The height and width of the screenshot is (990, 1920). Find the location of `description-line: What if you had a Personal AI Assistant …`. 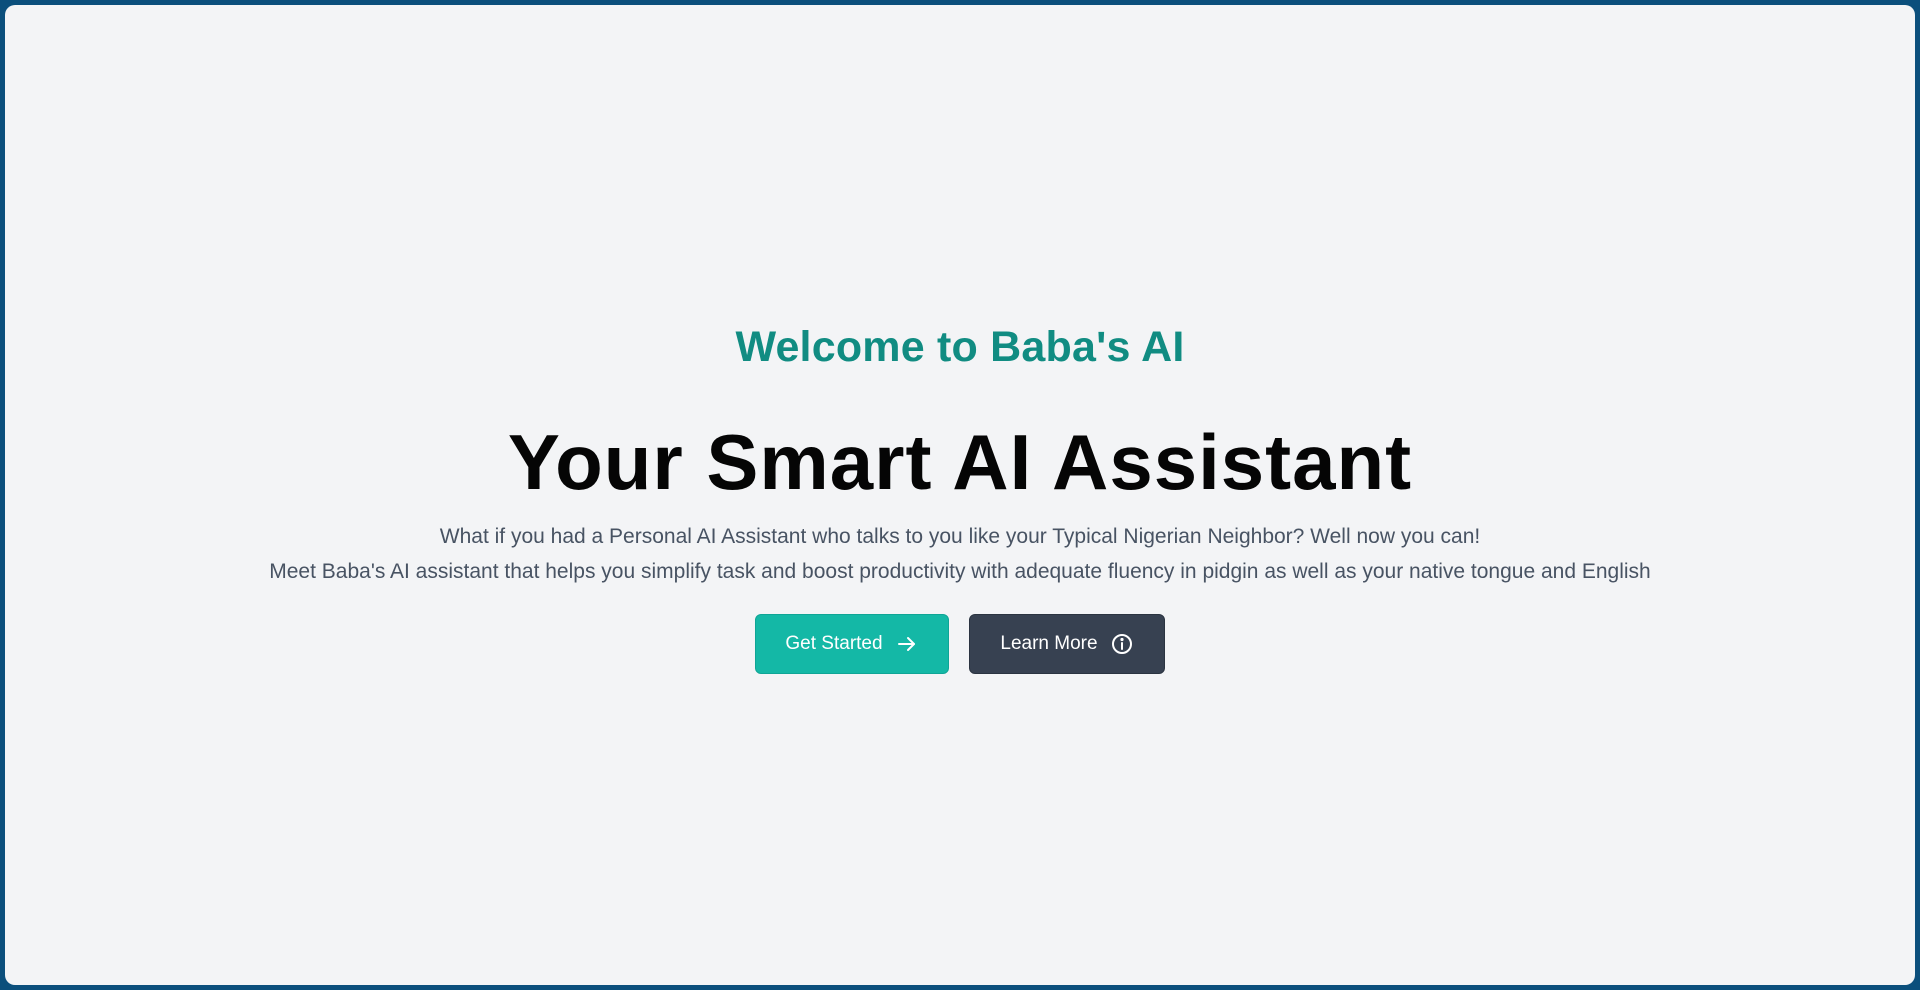

description-line: What if you had a Personal AI Assistant … is located at coordinates (960, 536).